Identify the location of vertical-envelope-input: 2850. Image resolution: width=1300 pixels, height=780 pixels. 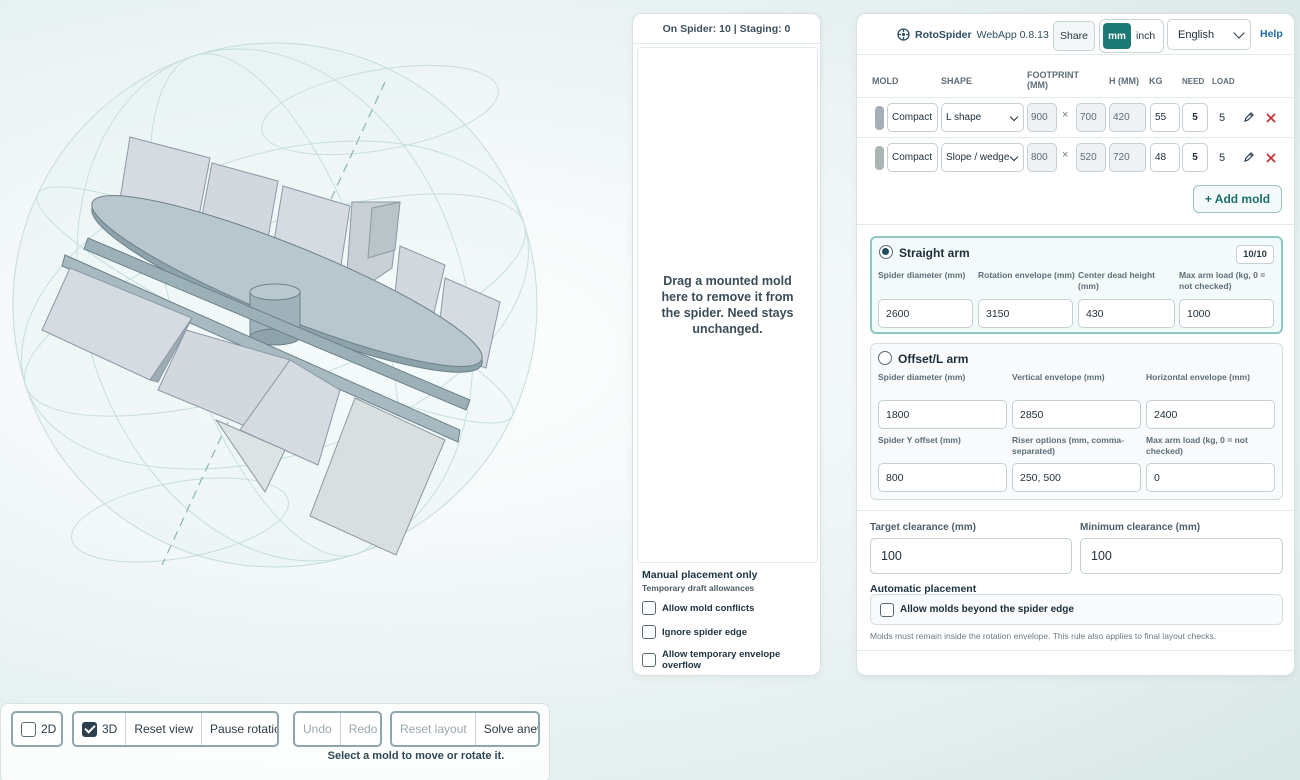
(1076, 414).